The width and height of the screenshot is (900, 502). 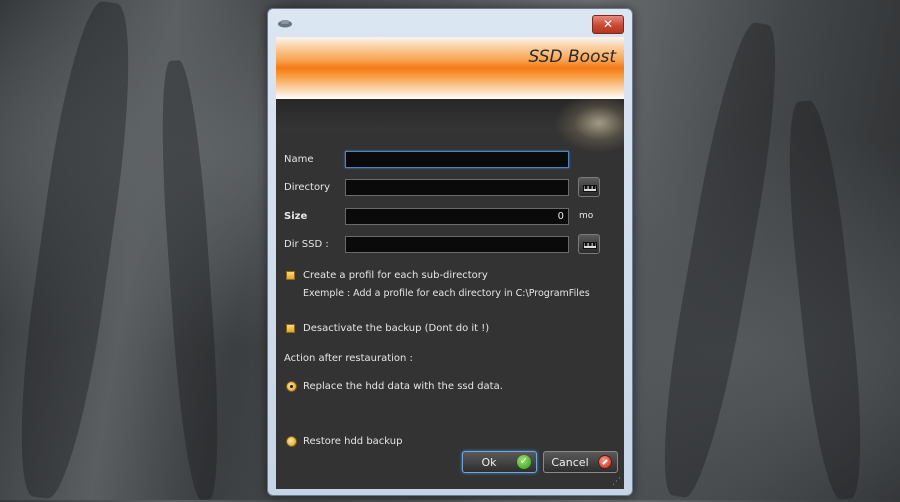 I want to click on name-input, so click(x=457, y=159).